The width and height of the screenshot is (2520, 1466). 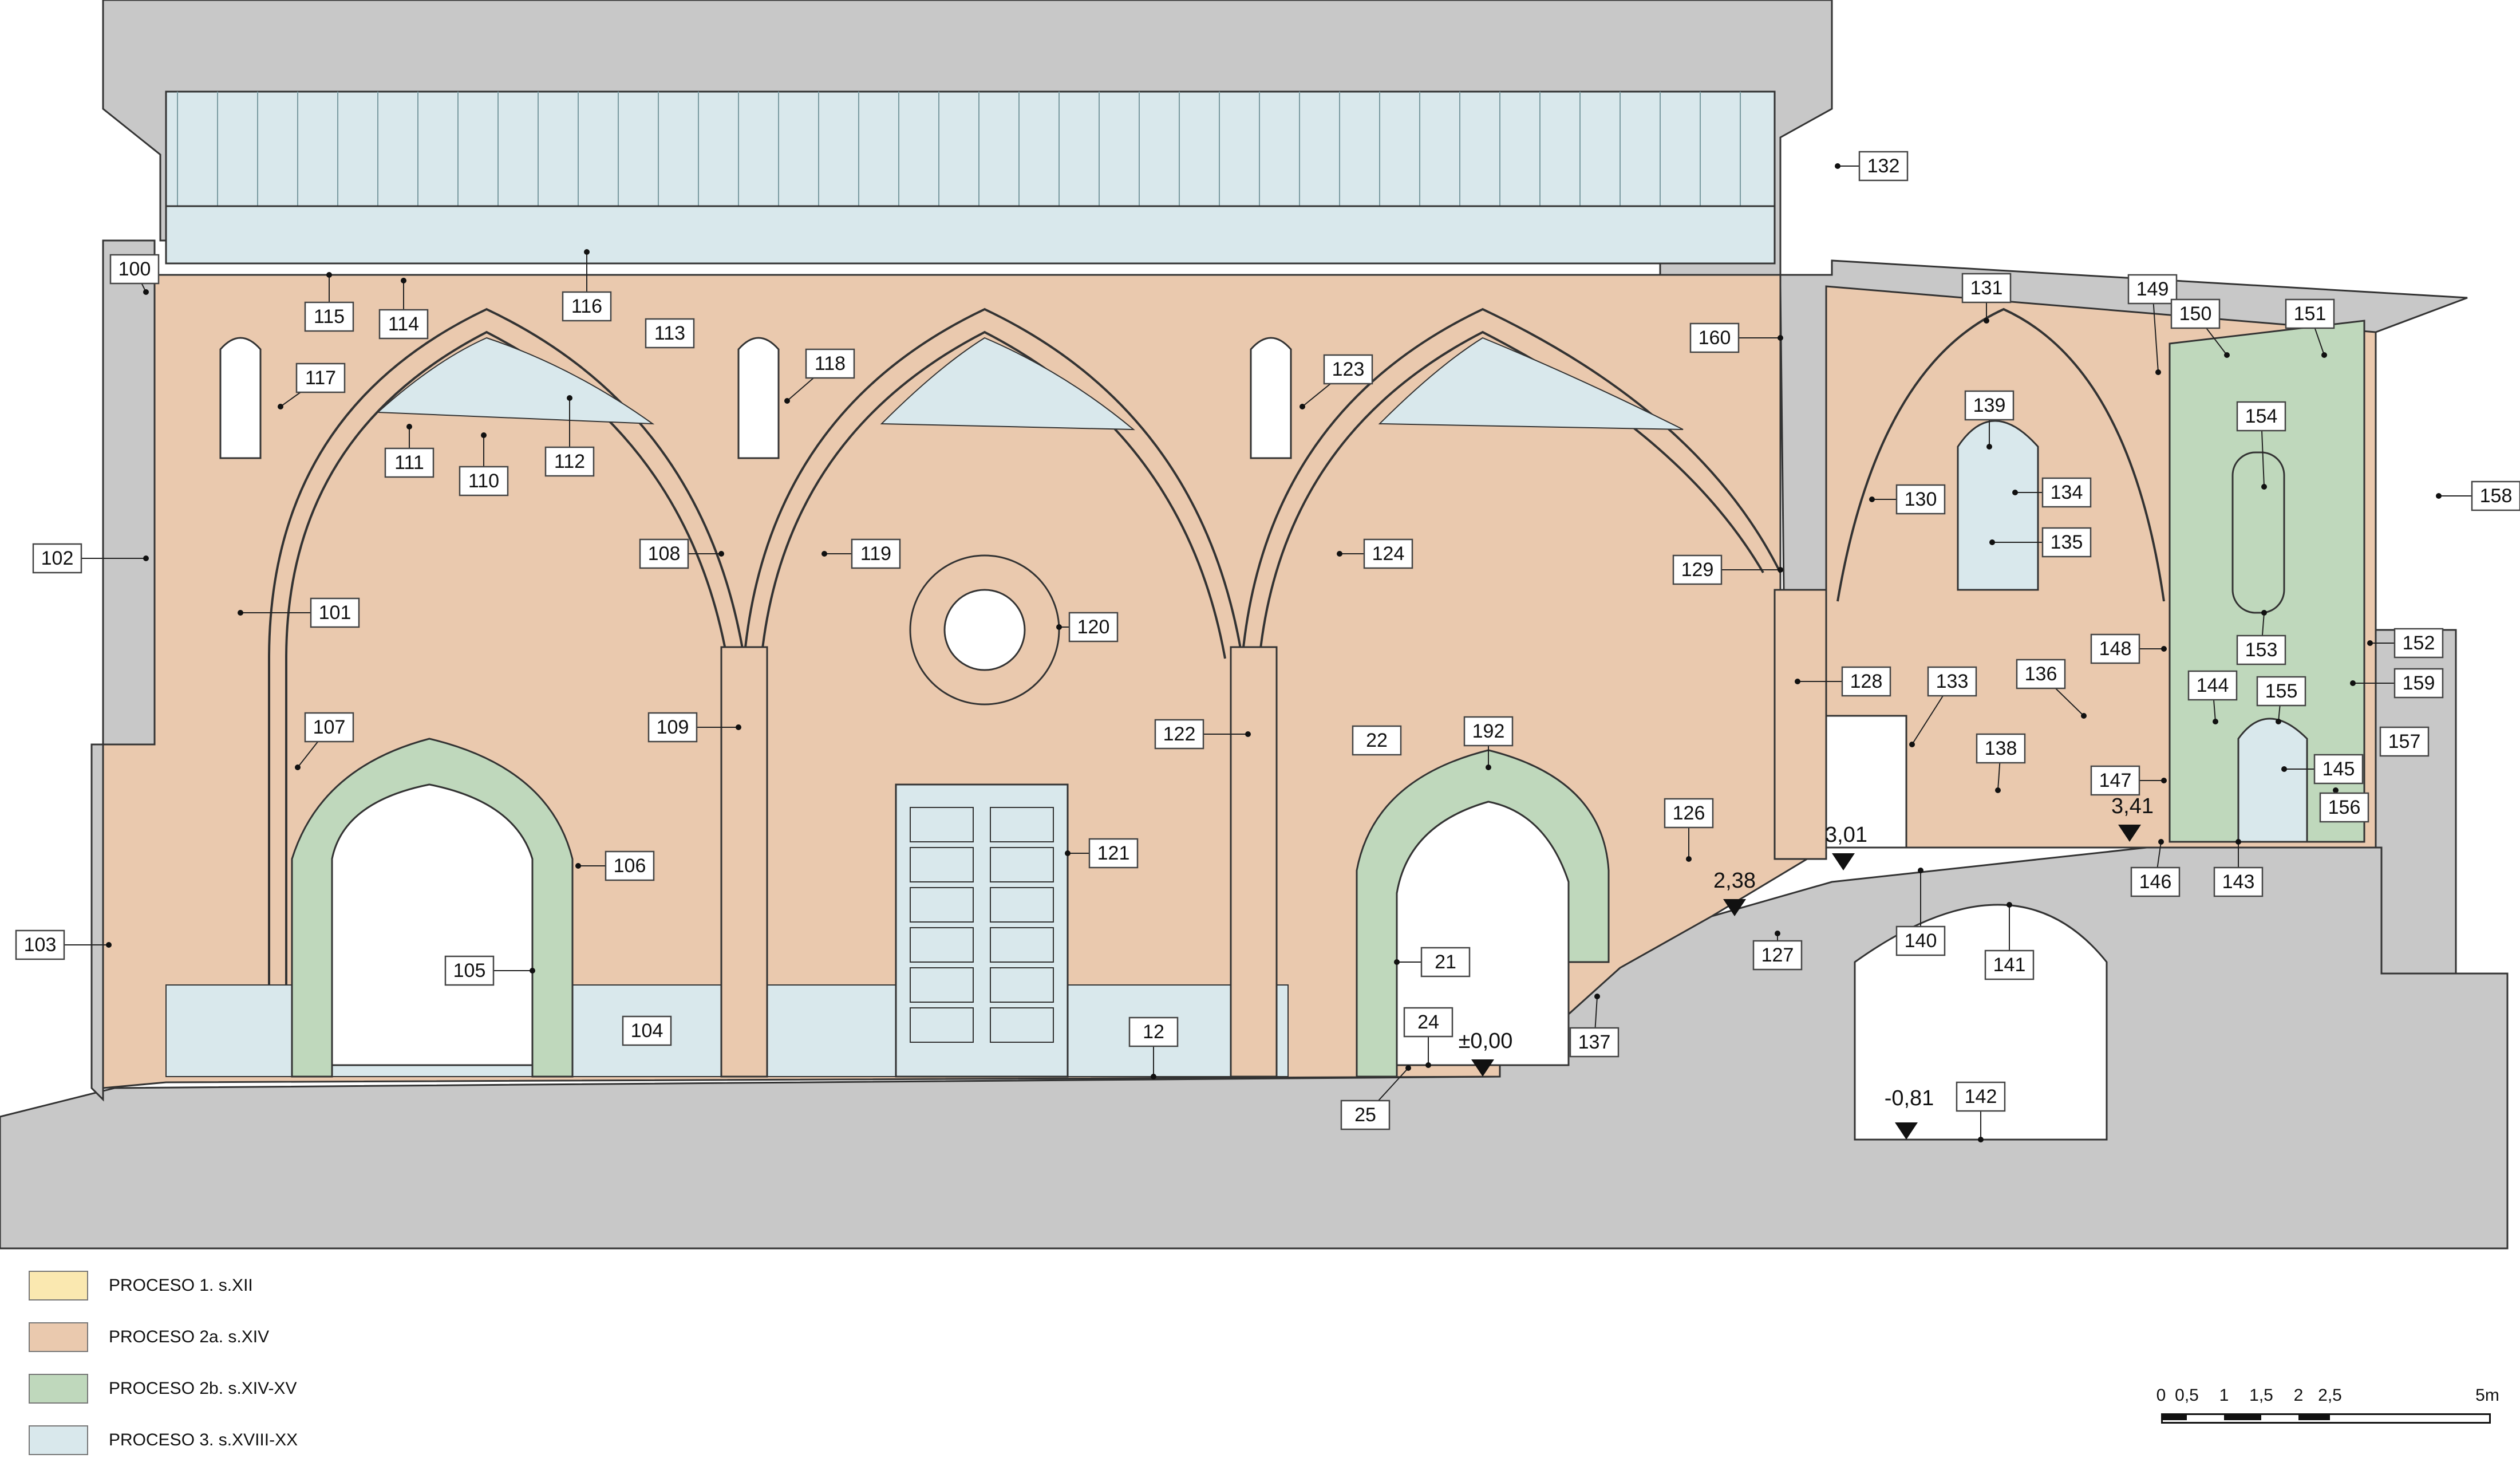 I want to click on tag-label: 111, so click(x=409, y=463).